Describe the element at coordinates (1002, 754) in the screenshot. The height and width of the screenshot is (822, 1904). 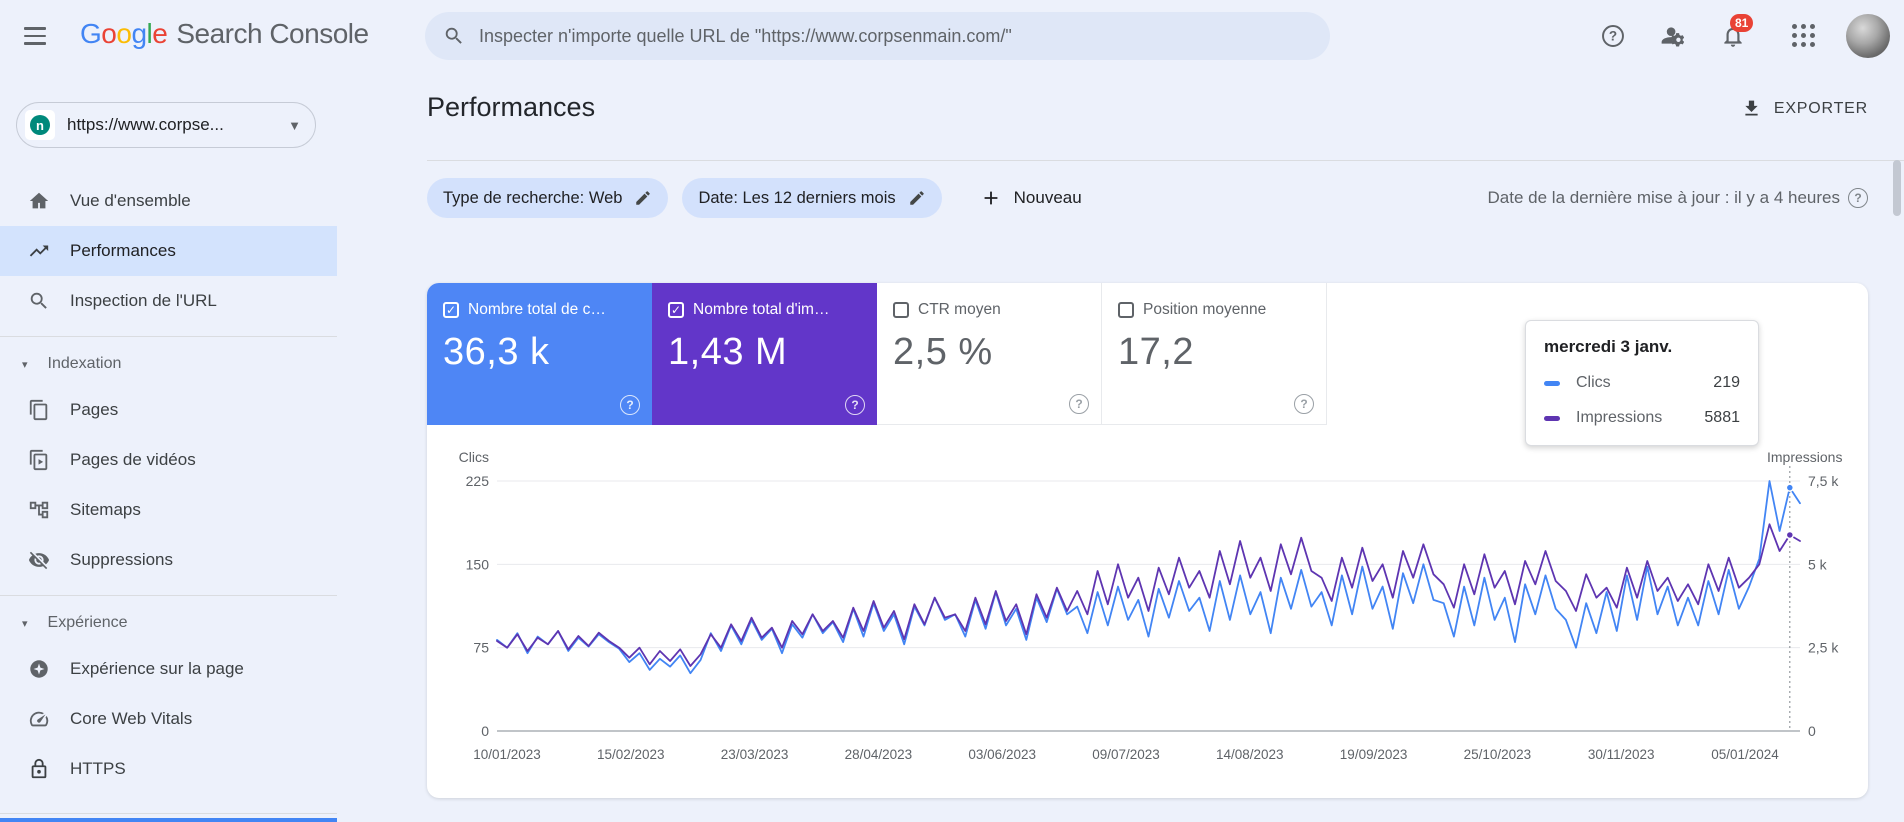
I see `svg-text: 03/06/2023` at that location.